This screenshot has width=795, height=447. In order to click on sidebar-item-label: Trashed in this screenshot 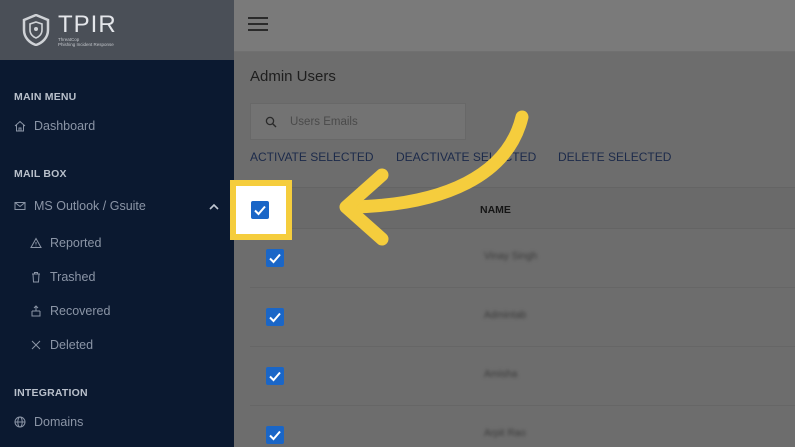, I will do `click(73, 277)`.